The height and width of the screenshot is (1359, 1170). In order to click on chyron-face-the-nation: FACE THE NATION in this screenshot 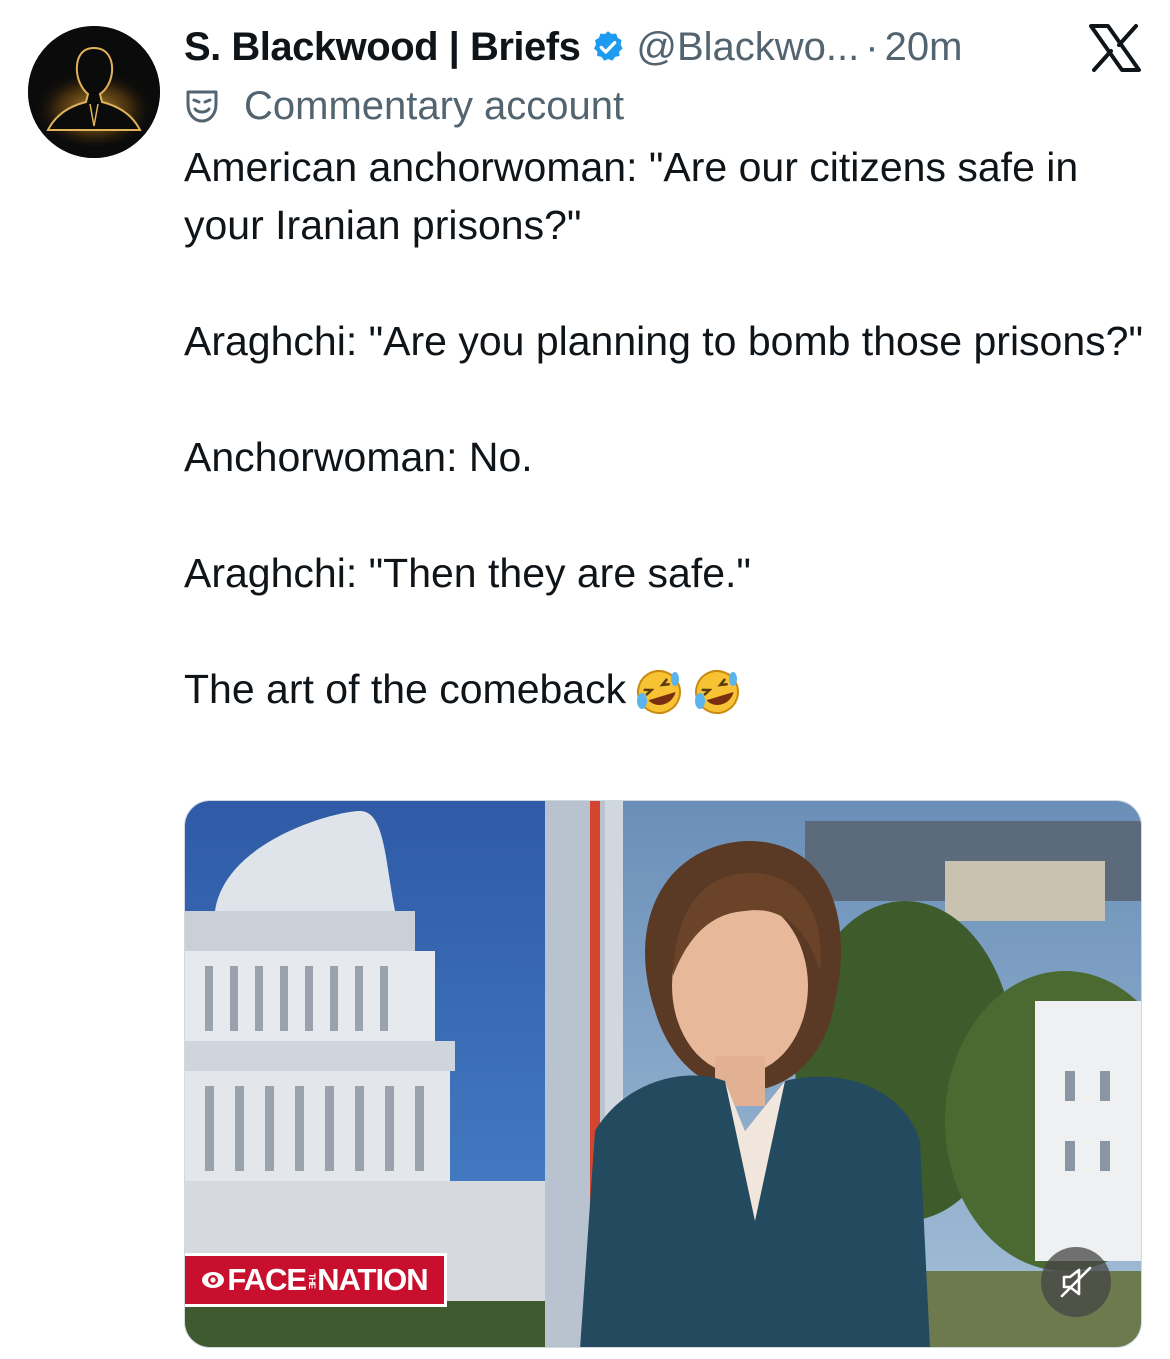, I will do `click(316, 1280)`.